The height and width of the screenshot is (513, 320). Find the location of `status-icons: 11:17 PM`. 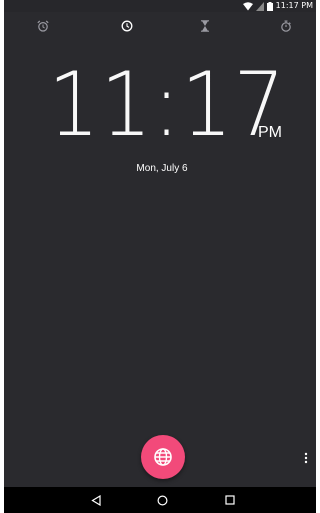

status-icons: 11:17 PM is located at coordinates (277, 6).